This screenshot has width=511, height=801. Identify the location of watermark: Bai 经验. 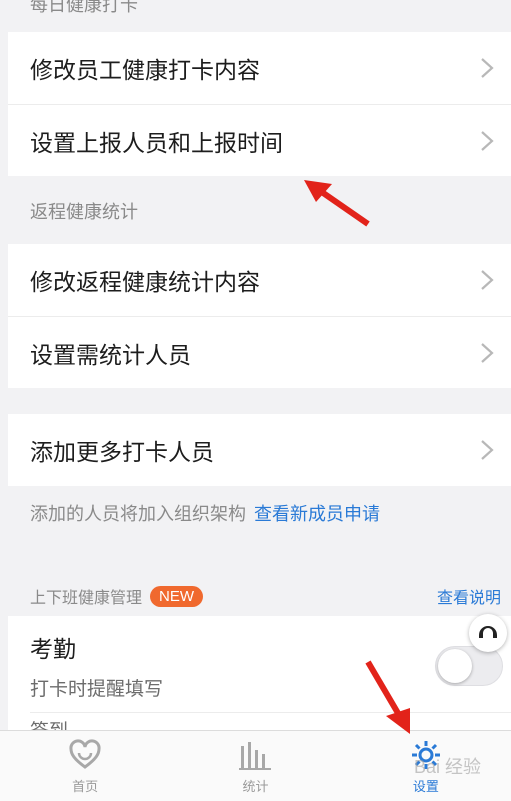
(447, 767).